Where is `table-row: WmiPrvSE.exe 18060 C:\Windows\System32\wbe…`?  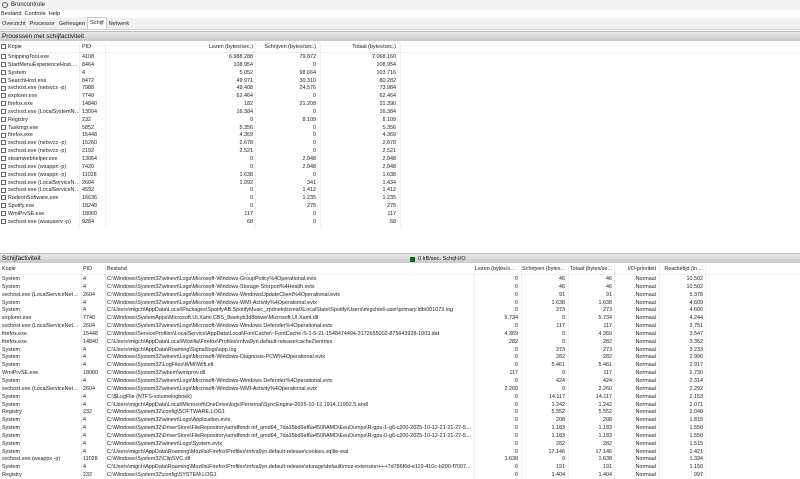 table-row: WmiPrvSE.exe 18060 C:\Windows\System32\wbe… is located at coordinates (400, 373).